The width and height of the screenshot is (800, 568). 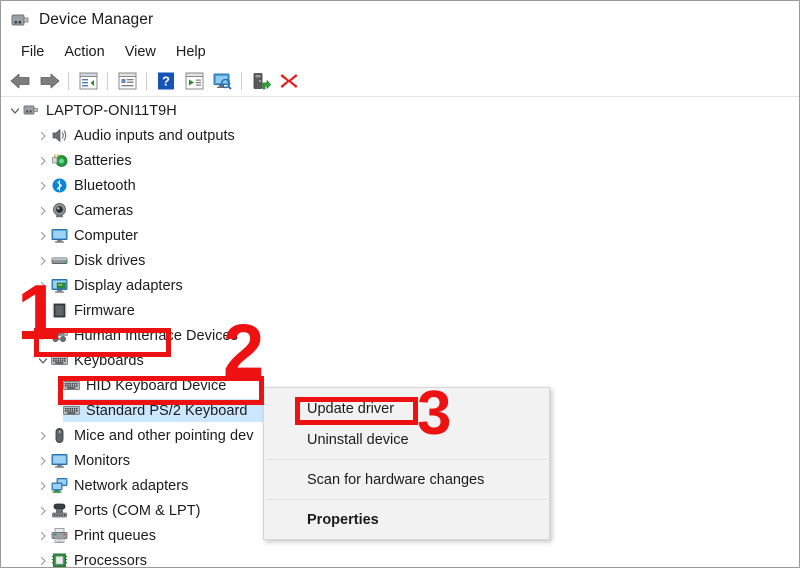 What do you see at coordinates (59, 185) in the screenshot?
I see `bluetooth-icon` at bounding box center [59, 185].